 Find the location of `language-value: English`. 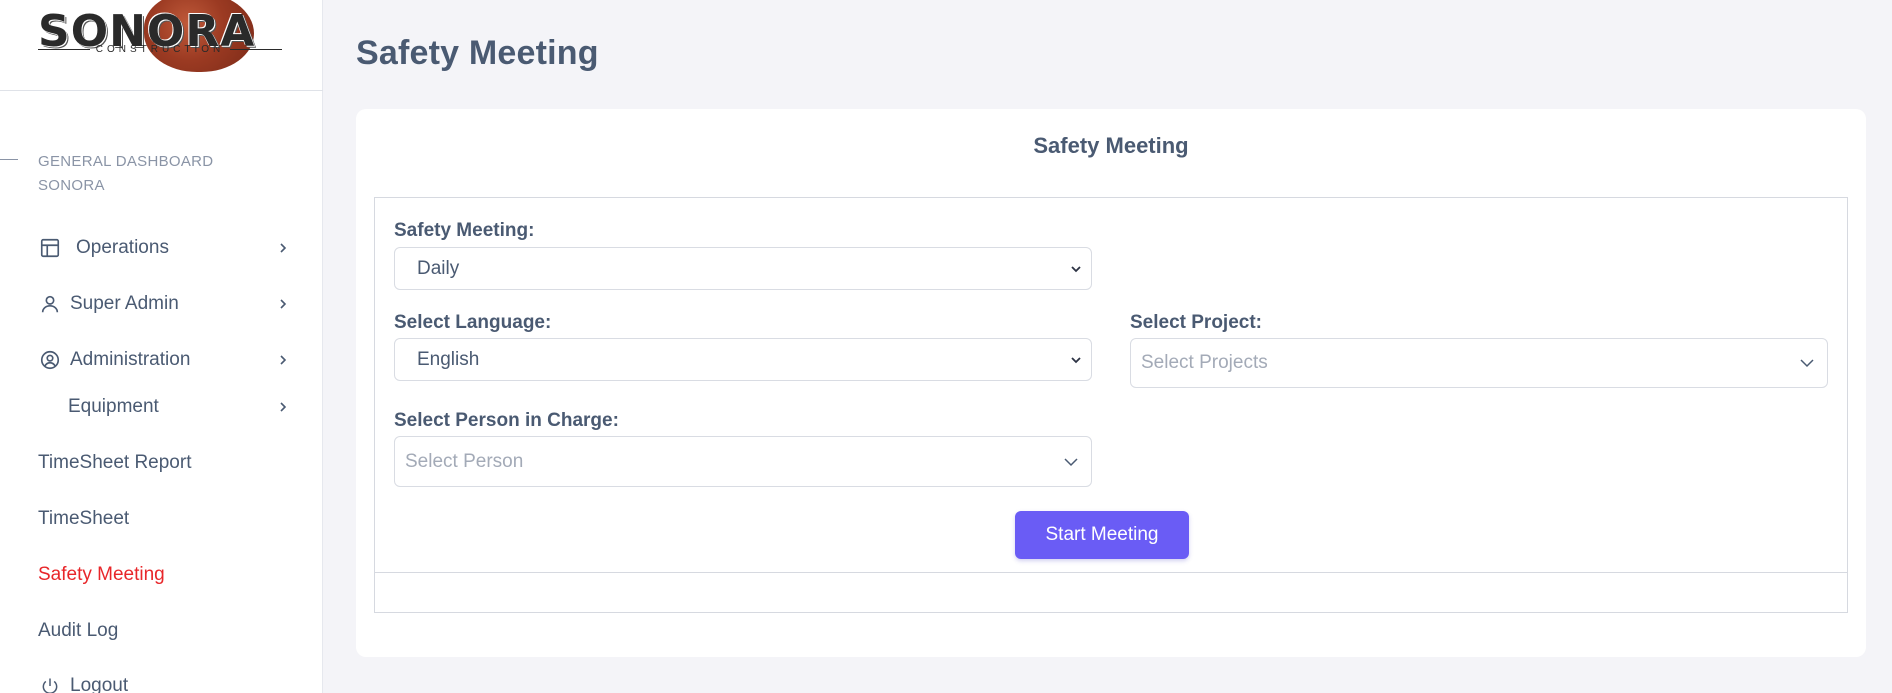

language-value: English is located at coordinates (448, 359).